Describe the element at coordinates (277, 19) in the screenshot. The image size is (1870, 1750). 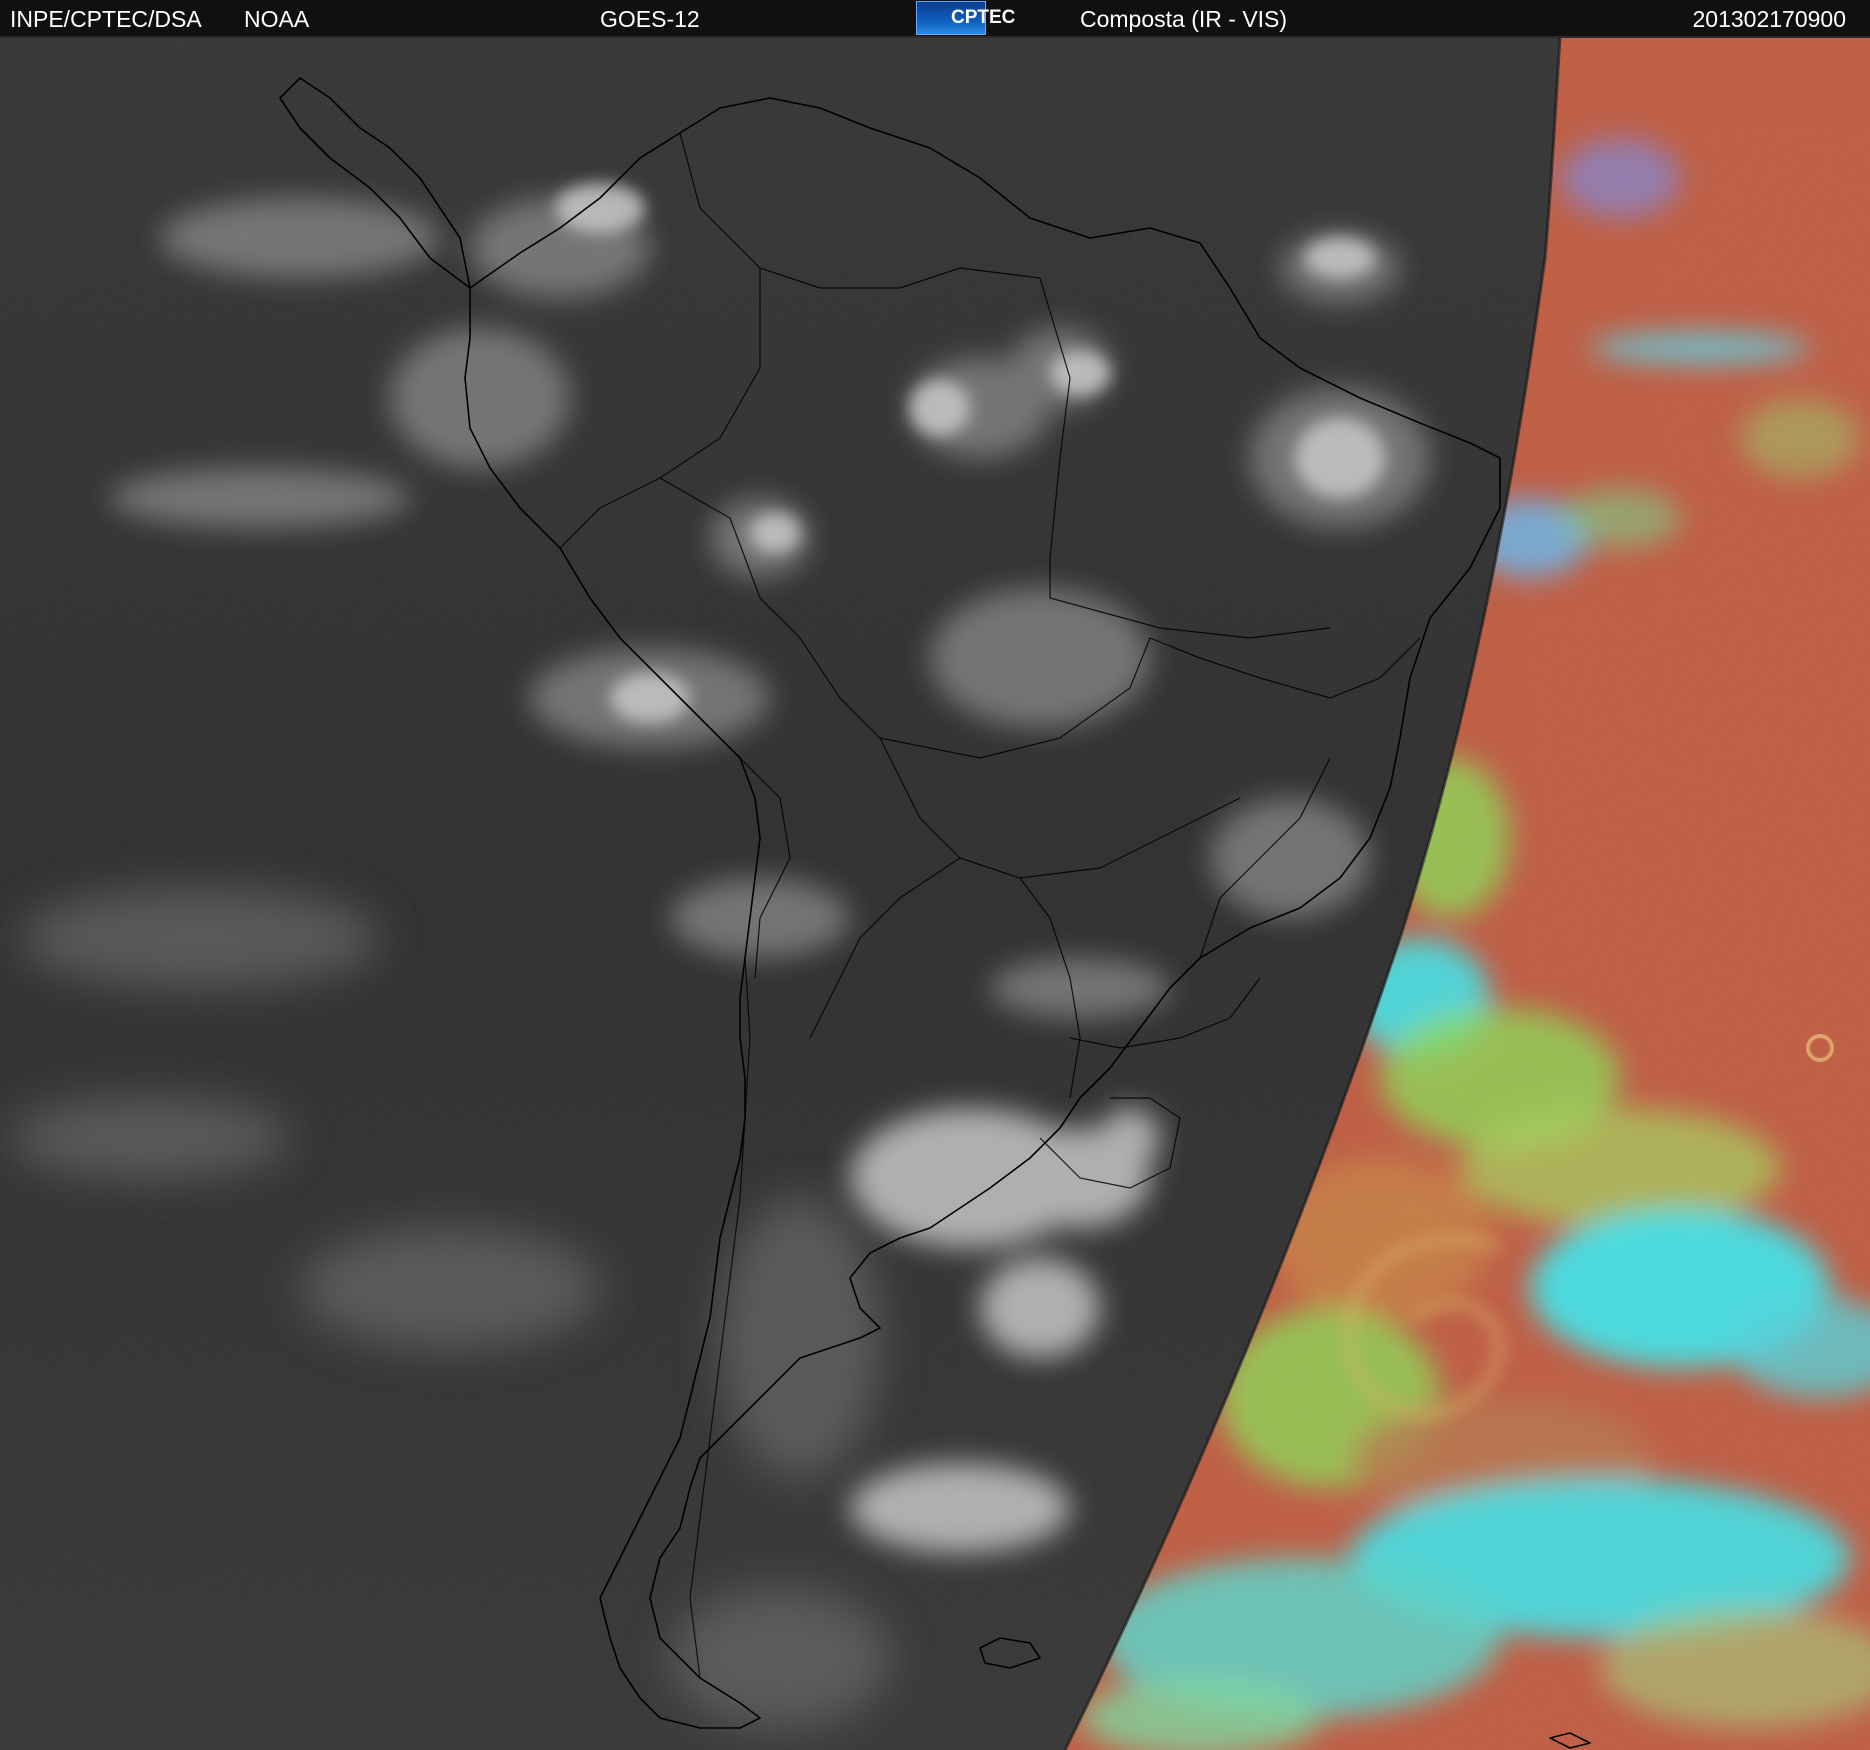
I see `partner-label: NOAA` at that location.